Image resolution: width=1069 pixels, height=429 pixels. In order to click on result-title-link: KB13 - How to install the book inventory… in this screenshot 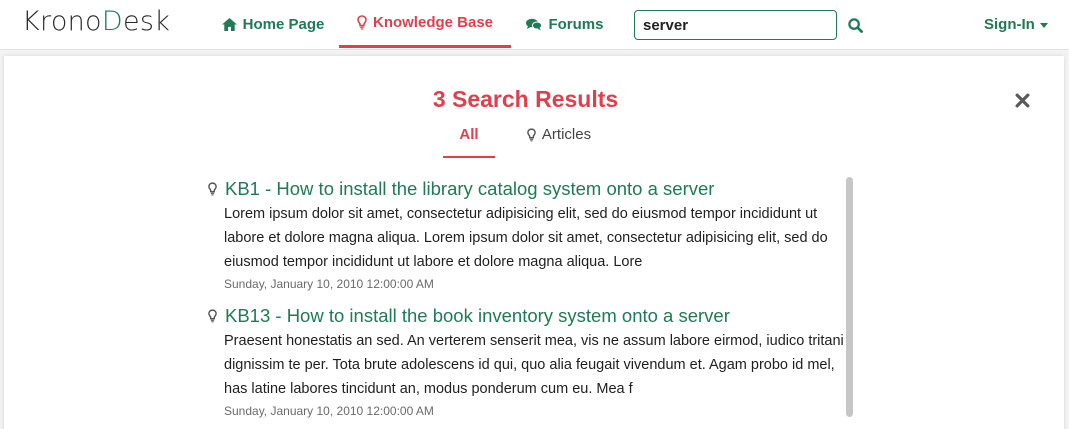, I will do `click(537, 316)`.